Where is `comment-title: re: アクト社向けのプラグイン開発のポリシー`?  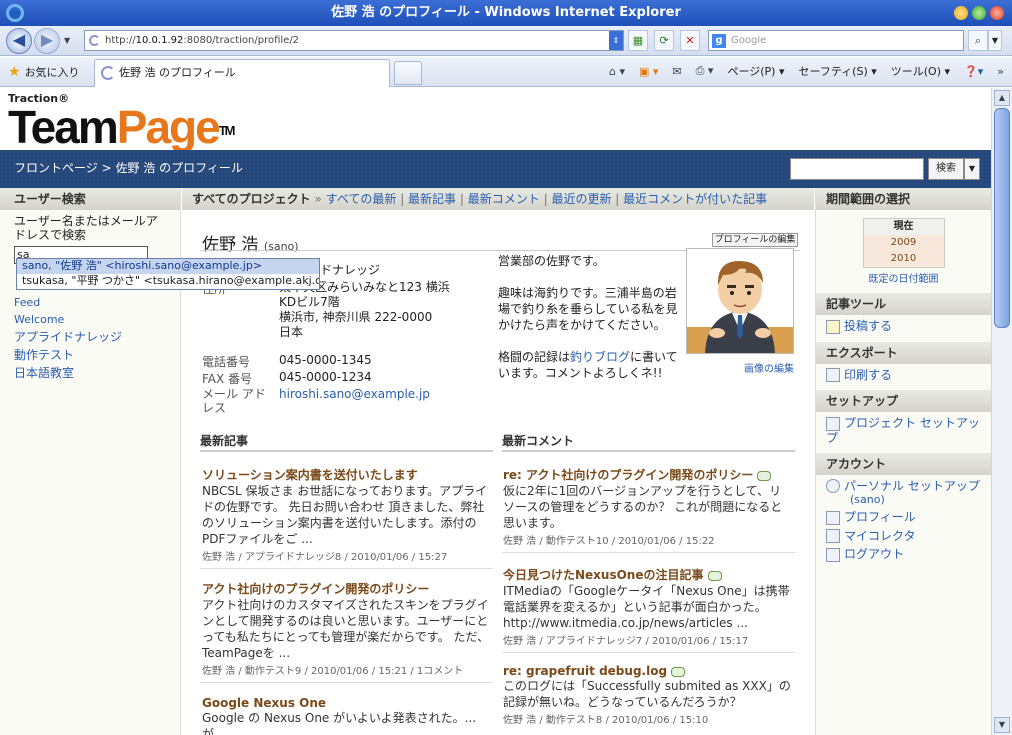 comment-title: re: アクト社向けのプラグイン開発のポリシー is located at coordinates (628, 475).